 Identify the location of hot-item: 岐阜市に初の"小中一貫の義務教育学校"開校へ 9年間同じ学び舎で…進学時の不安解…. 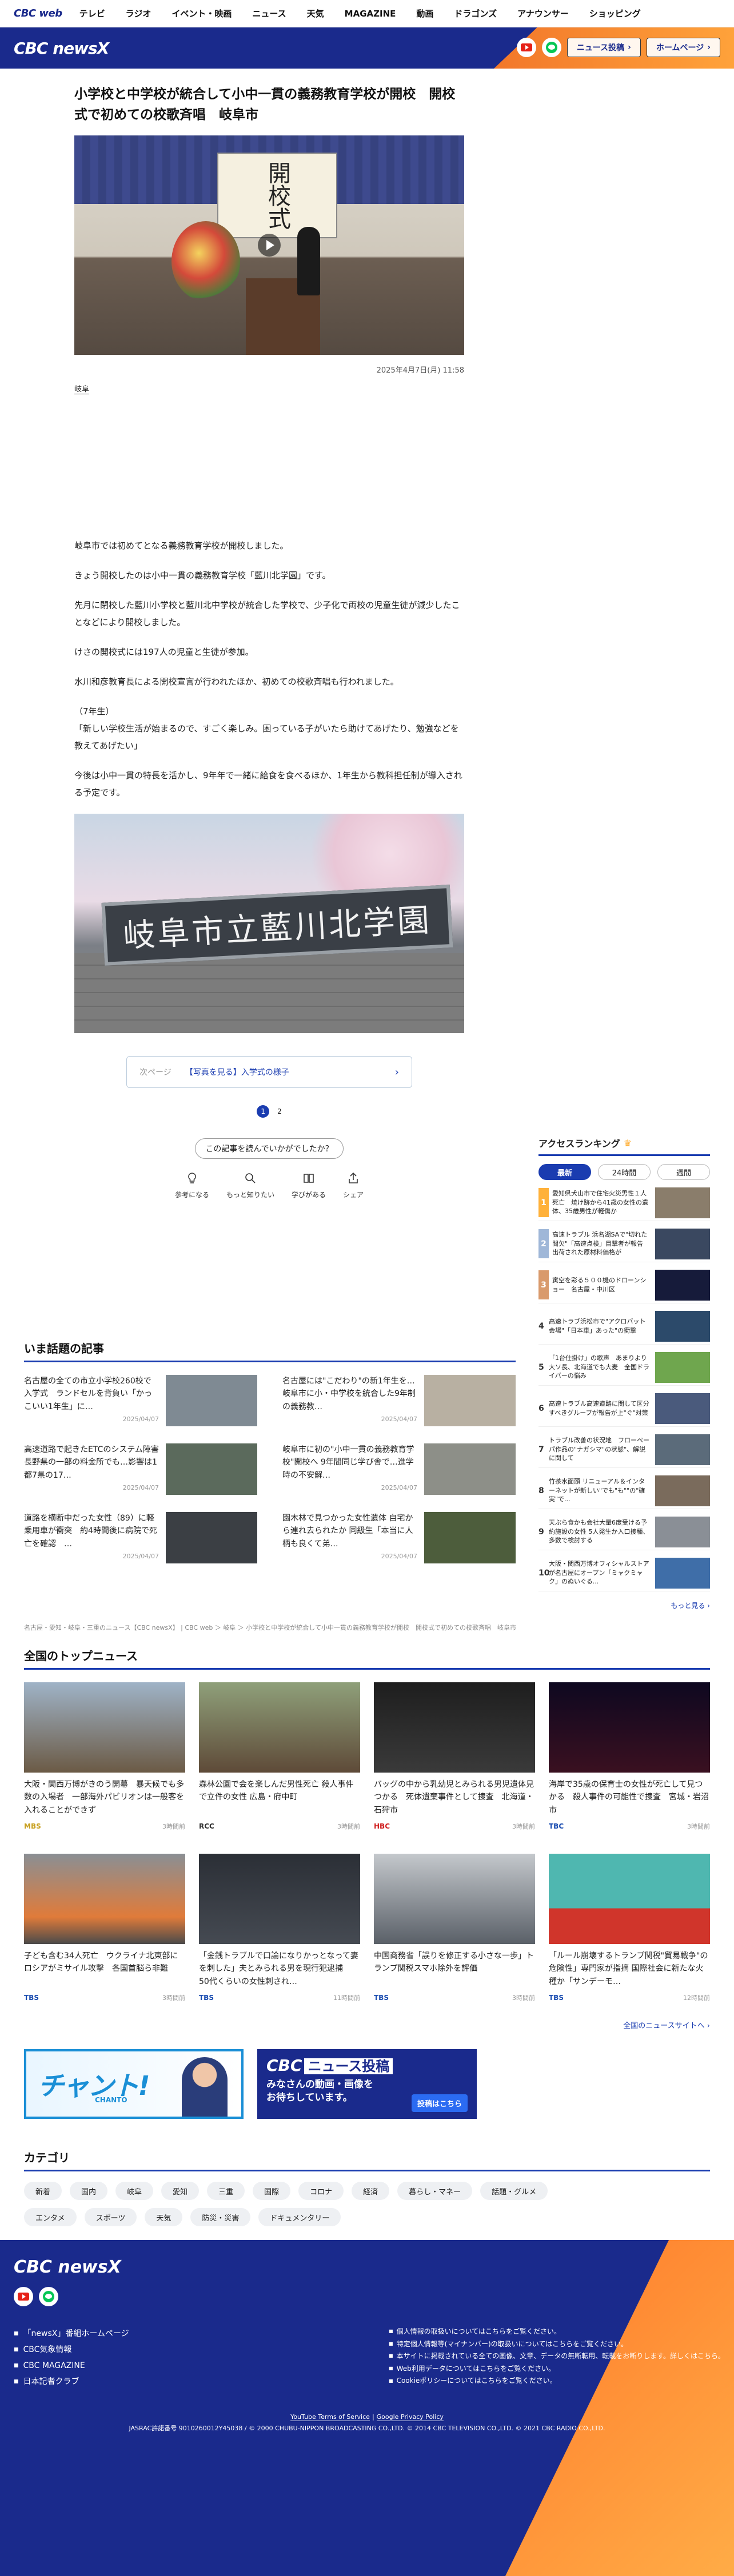
(399, 1469).